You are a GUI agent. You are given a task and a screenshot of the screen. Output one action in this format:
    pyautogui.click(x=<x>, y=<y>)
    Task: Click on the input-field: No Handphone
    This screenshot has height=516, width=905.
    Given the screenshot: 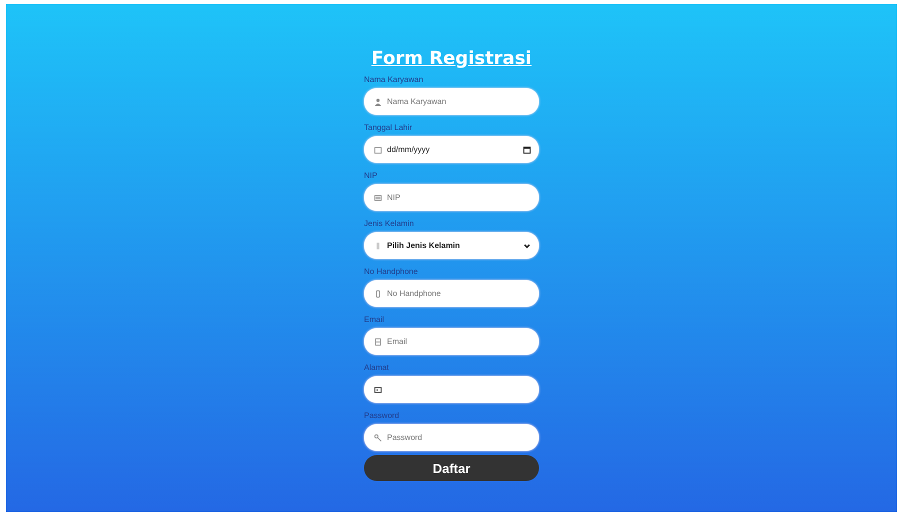 What is the action you would take?
    pyautogui.click(x=451, y=293)
    